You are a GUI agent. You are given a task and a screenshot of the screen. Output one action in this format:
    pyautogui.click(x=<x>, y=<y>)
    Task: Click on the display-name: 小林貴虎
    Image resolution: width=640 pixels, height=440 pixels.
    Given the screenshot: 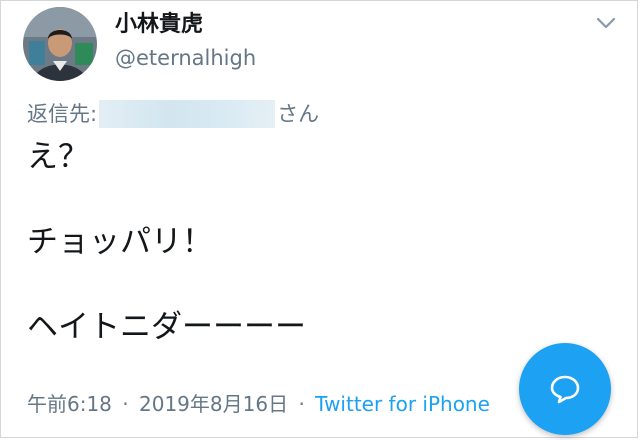 What is the action you would take?
    pyautogui.click(x=159, y=25)
    